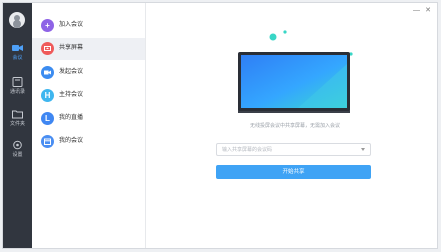  Describe the element at coordinates (88, 142) in the screenshot. I see `menu-item-my-meetings: 我的会议` at that location.